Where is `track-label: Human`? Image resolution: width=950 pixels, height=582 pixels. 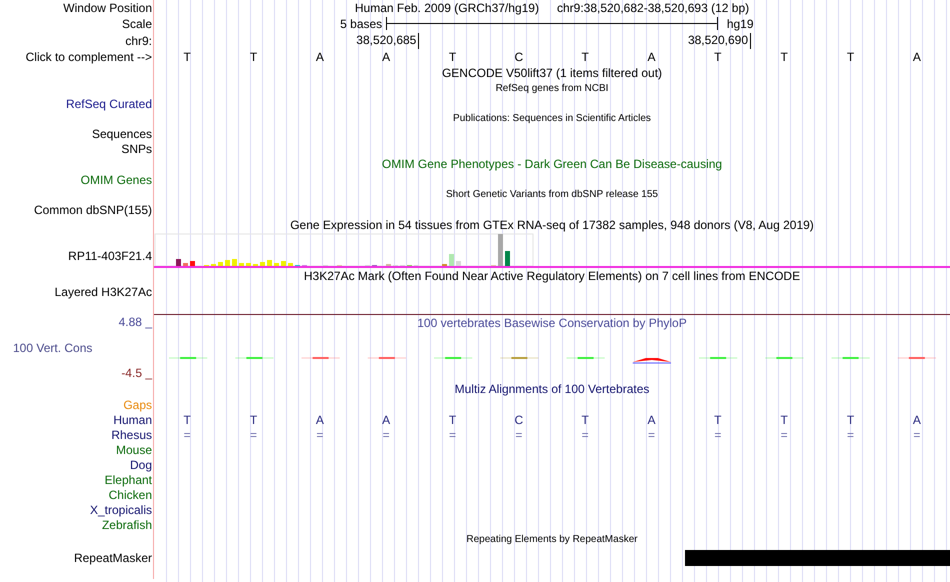
track-label: Human is located at coordinates (132, 419).